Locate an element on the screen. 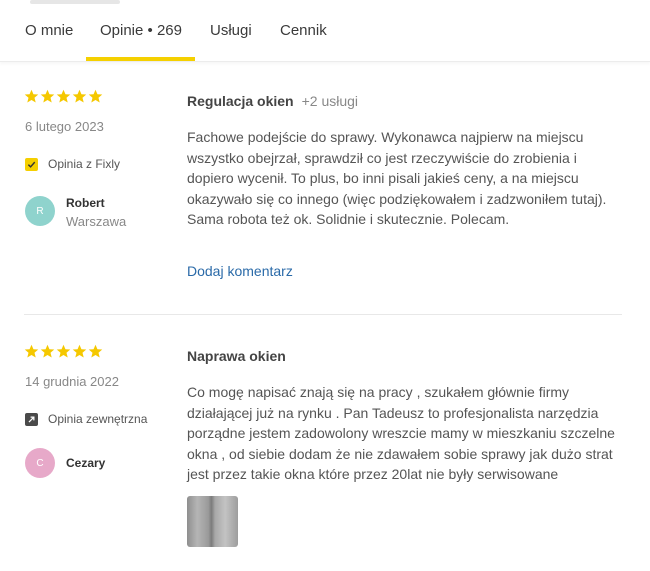  checkbox-checked-icon is located at coordinates (31, 164).